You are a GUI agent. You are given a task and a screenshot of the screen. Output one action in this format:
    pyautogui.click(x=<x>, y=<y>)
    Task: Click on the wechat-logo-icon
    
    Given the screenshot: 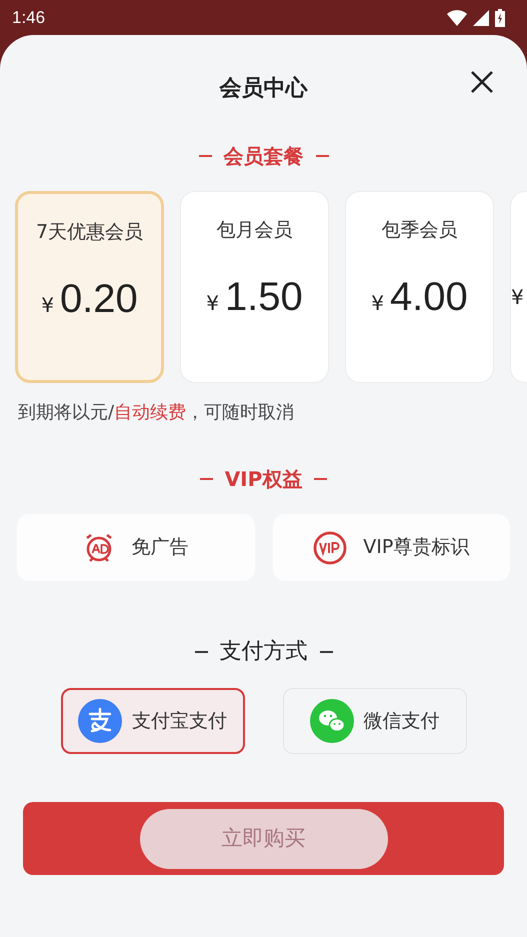 What is the action you would take?
    pyautogui.click(x=332, y=721)
    